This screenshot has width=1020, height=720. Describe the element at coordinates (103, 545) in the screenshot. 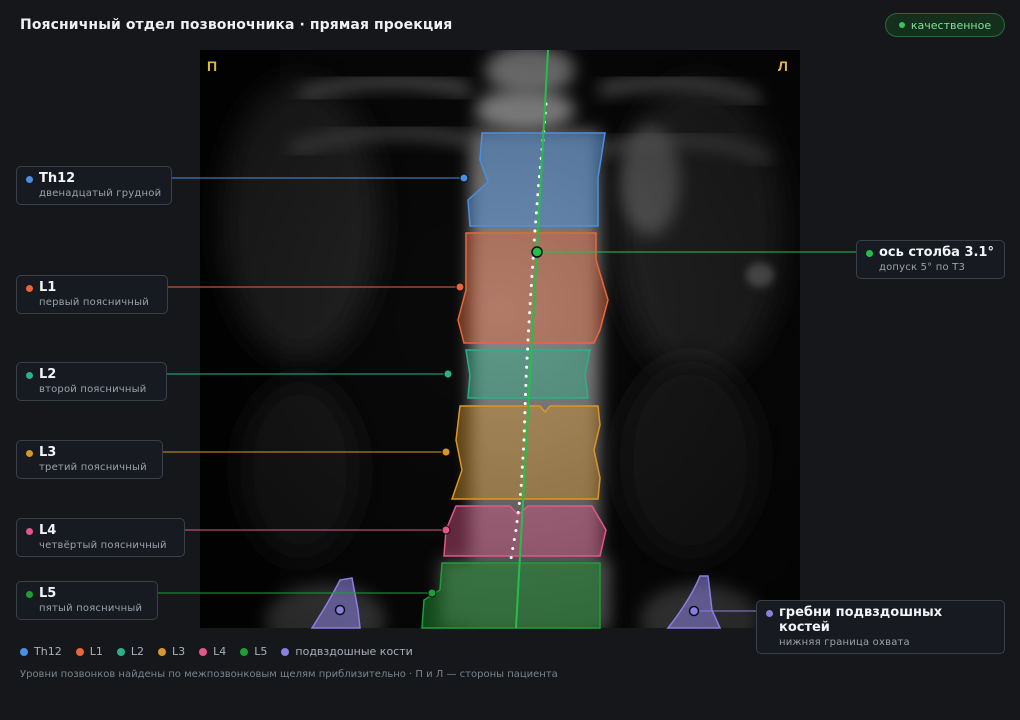

I see `callout-subtitle: четвёртый поясничный` at that location.